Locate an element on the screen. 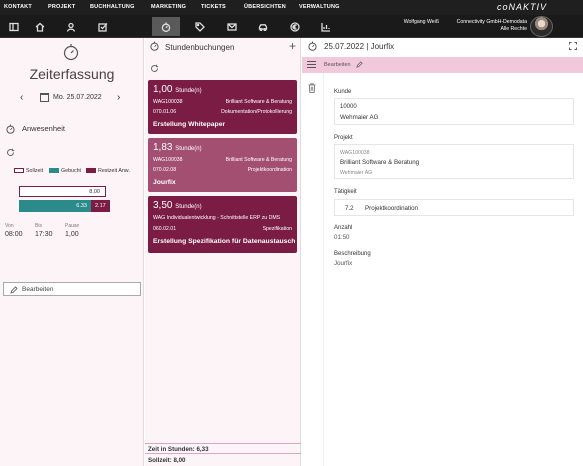 The height and width of the screenshot is (466, 583). booking-hours: 1,00 Stunde(n) is located at coordinates (177, 89).